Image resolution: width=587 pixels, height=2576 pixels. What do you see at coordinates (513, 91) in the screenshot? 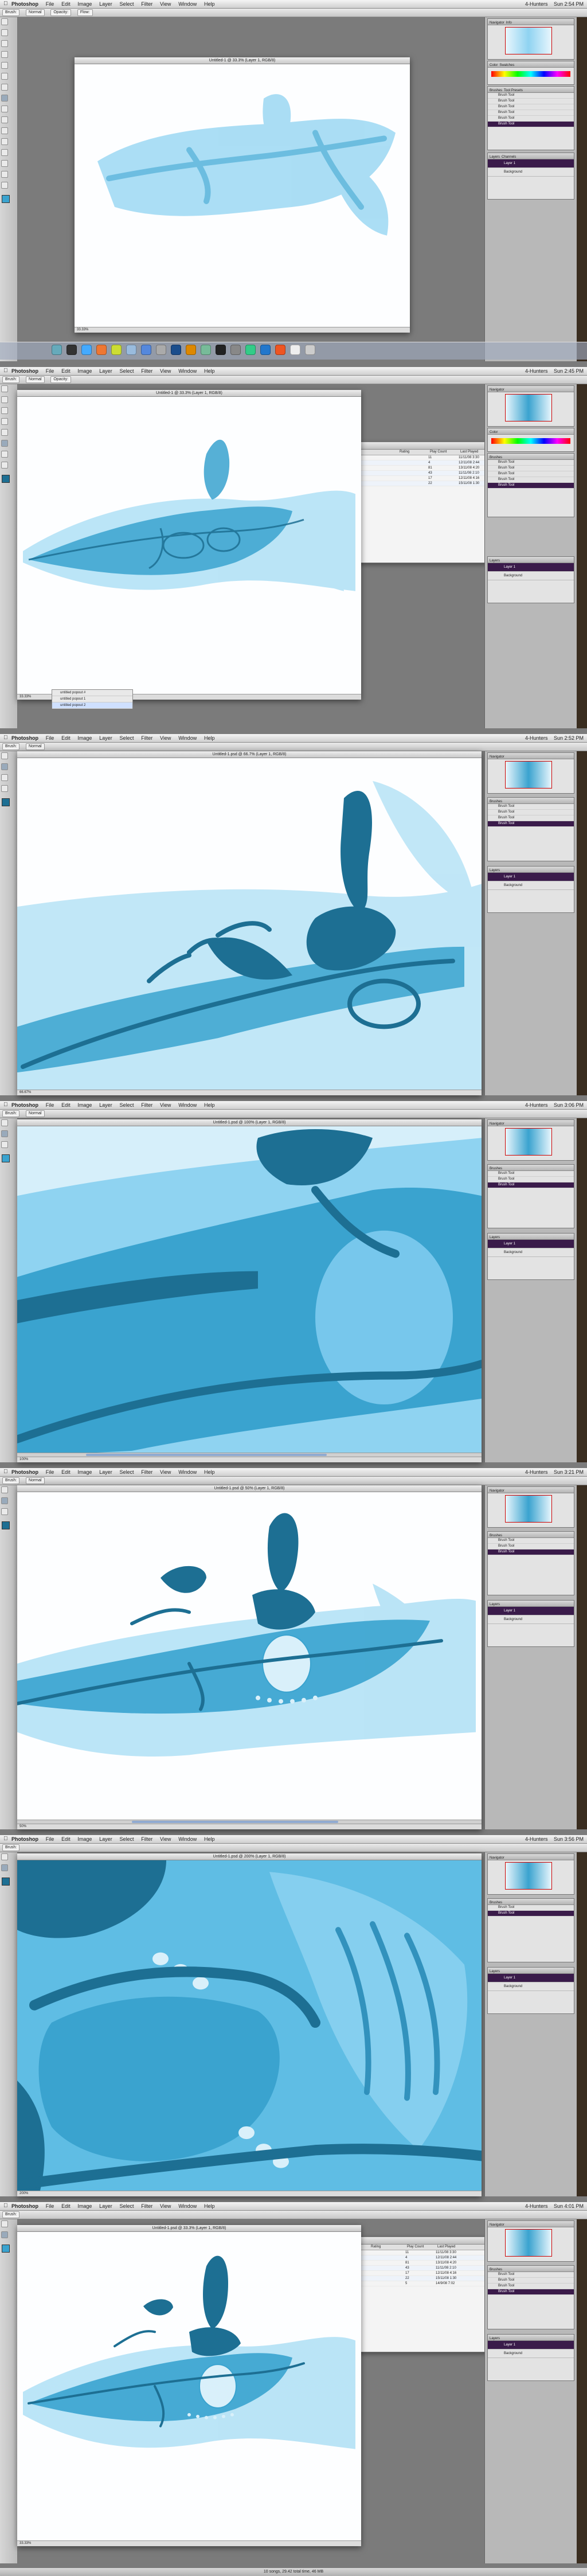
I see `tab-tool-presets: Tool Presets` at bounding box center [513, 91].